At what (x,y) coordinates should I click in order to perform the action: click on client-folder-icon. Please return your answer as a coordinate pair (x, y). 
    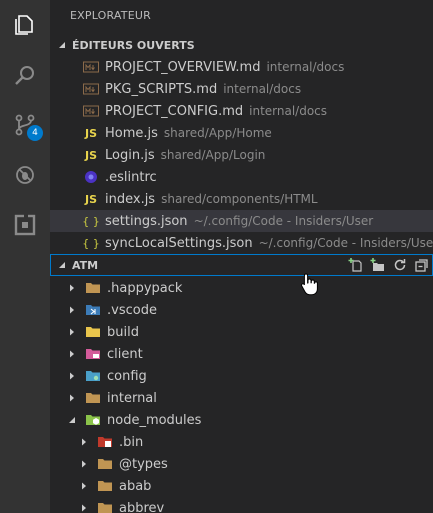
    Looking at the image, I should click on (93, 354).